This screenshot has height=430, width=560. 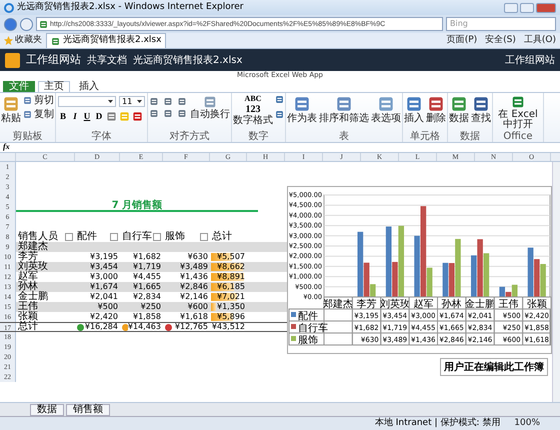 What do you see at coordinates (228, 267) in the screenshot?
I see `table-cell: ¥8,662` at bounding box center [228, 267].